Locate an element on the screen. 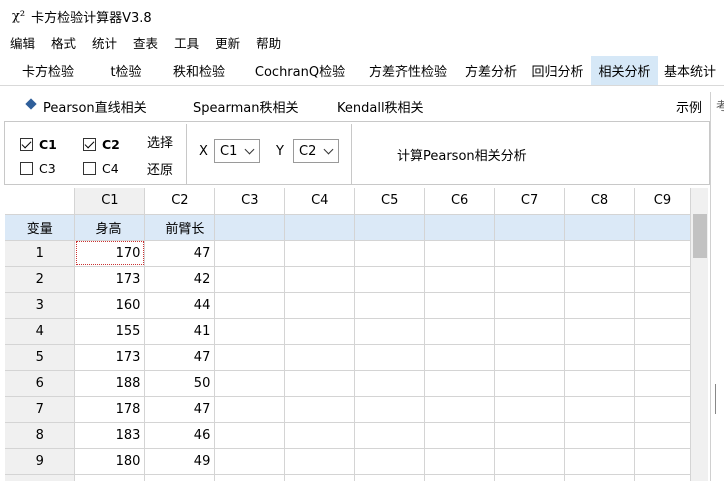  splitter-handle is located at coordinates (715, 399).